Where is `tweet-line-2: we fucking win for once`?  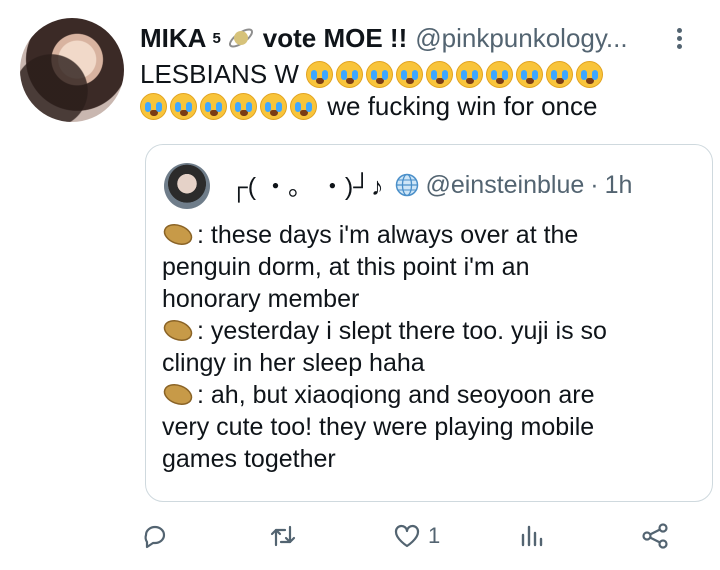
tweet-line-2: we fucking win for once is located at coordinates (420, 106).